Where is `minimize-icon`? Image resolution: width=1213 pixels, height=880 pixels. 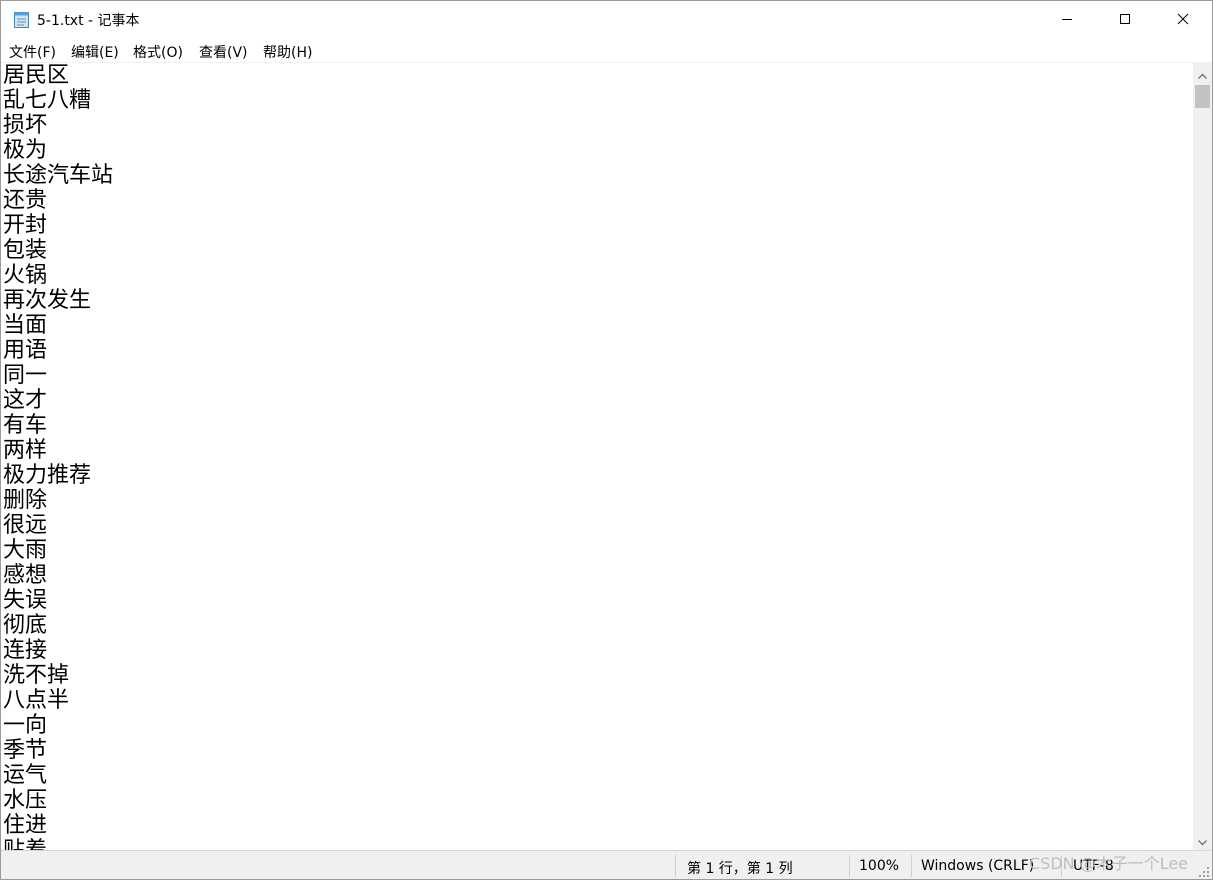
minimize-icon is located at coordinates (1067, 19).